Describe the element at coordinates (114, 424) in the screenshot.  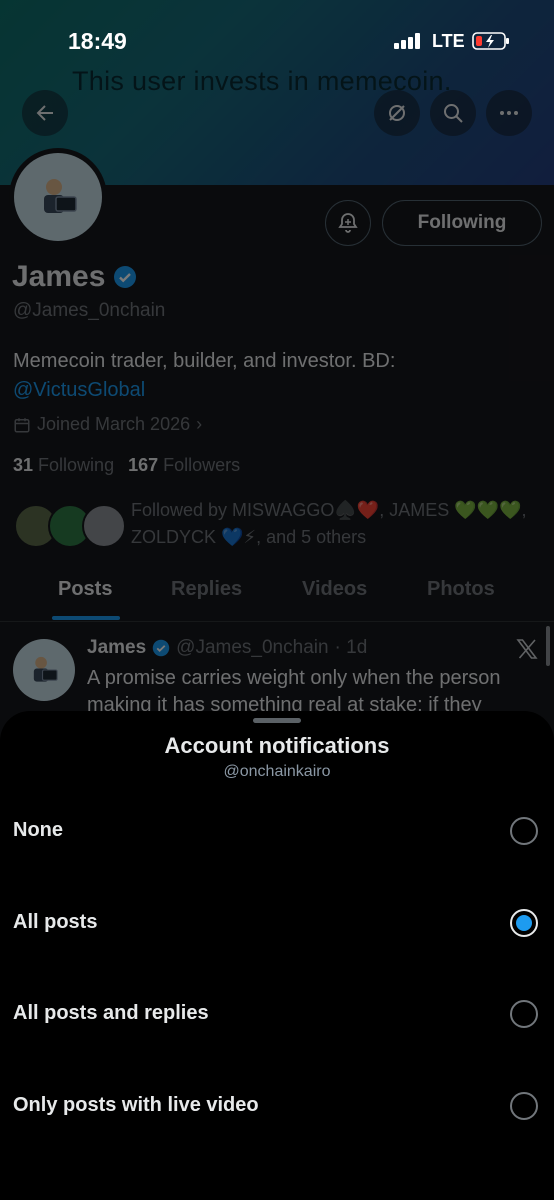
I see `joined-text: Joined March 2026` at that location.